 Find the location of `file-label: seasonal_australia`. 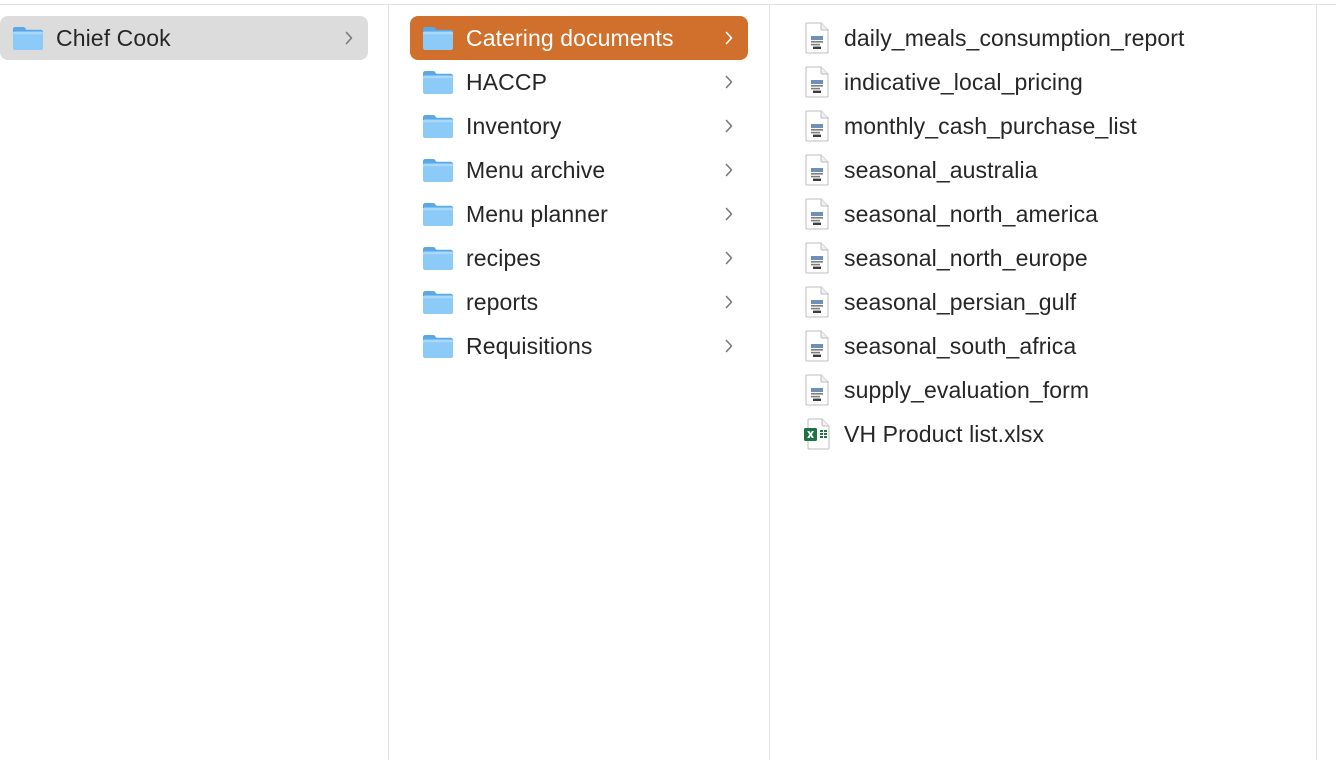

file-label: seasonal_australia is located at coordinates (941, 170).